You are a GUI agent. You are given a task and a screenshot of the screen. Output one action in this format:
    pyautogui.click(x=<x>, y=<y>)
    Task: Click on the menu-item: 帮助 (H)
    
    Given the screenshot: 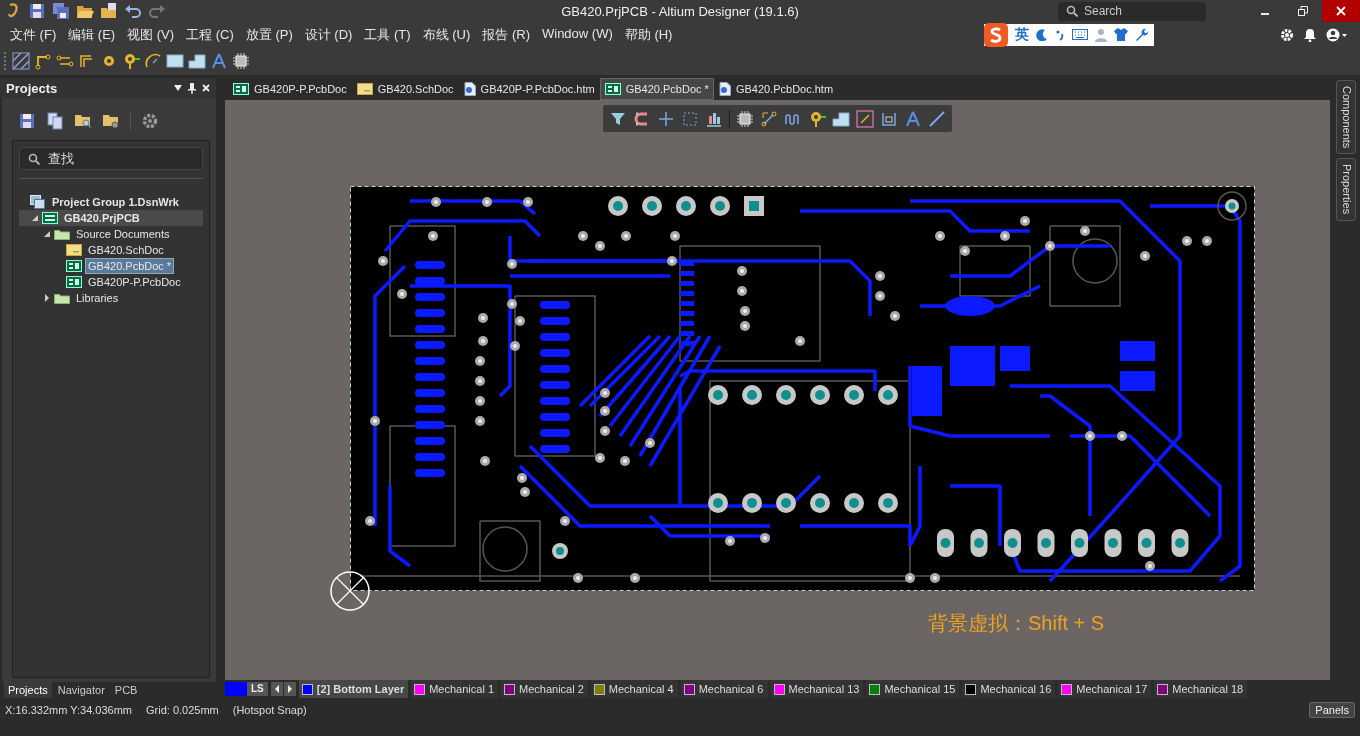 What is the action you would take?
    pyautogui.click(x=648, y=34)
    